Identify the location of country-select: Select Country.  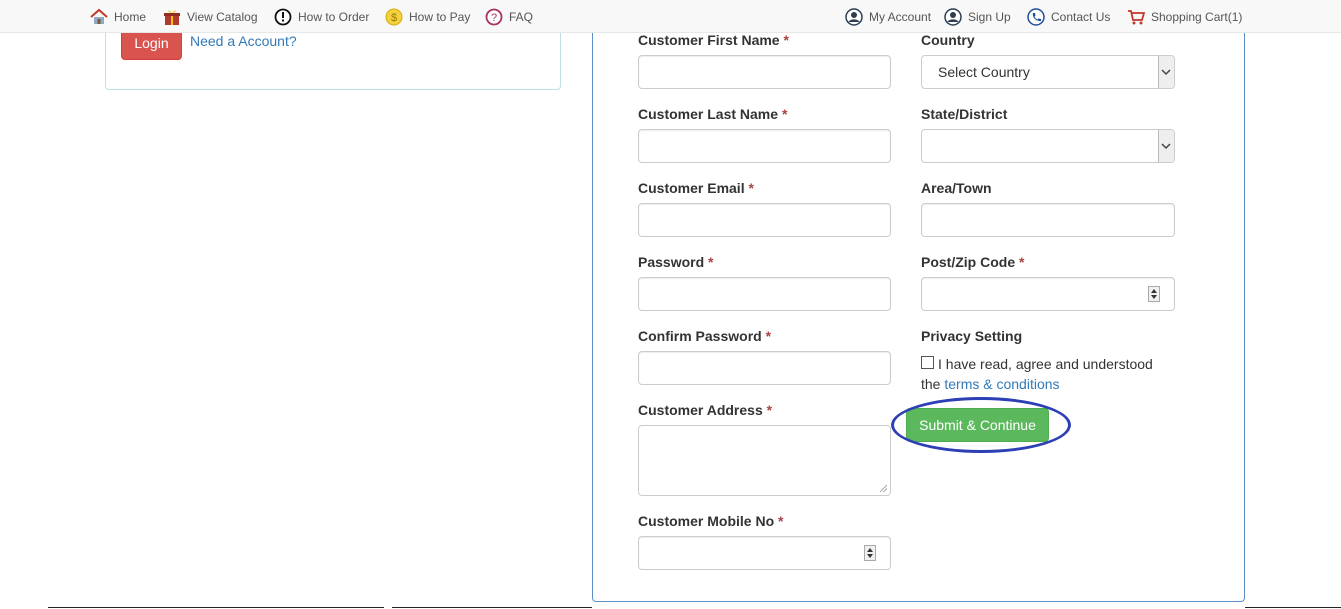
(1048, 72).